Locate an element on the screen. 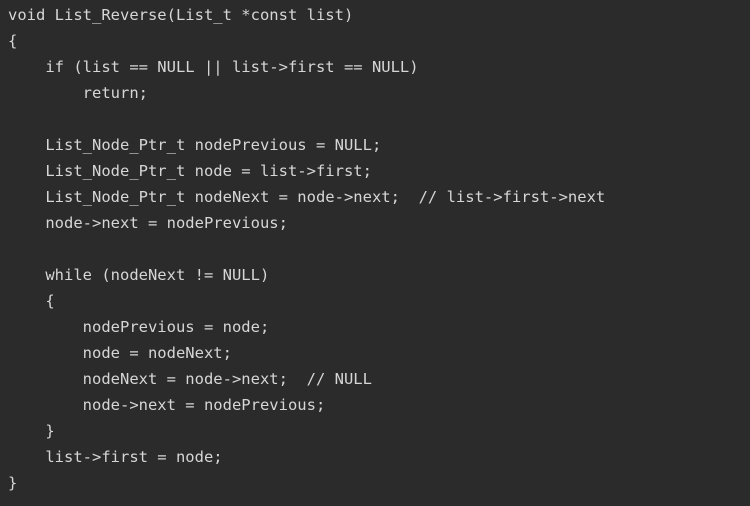 Image resolution: width=750 pixels, height=506 pixels. code-line: void List_Reverse(List_t *const list) is located at coordinates (181, 15).